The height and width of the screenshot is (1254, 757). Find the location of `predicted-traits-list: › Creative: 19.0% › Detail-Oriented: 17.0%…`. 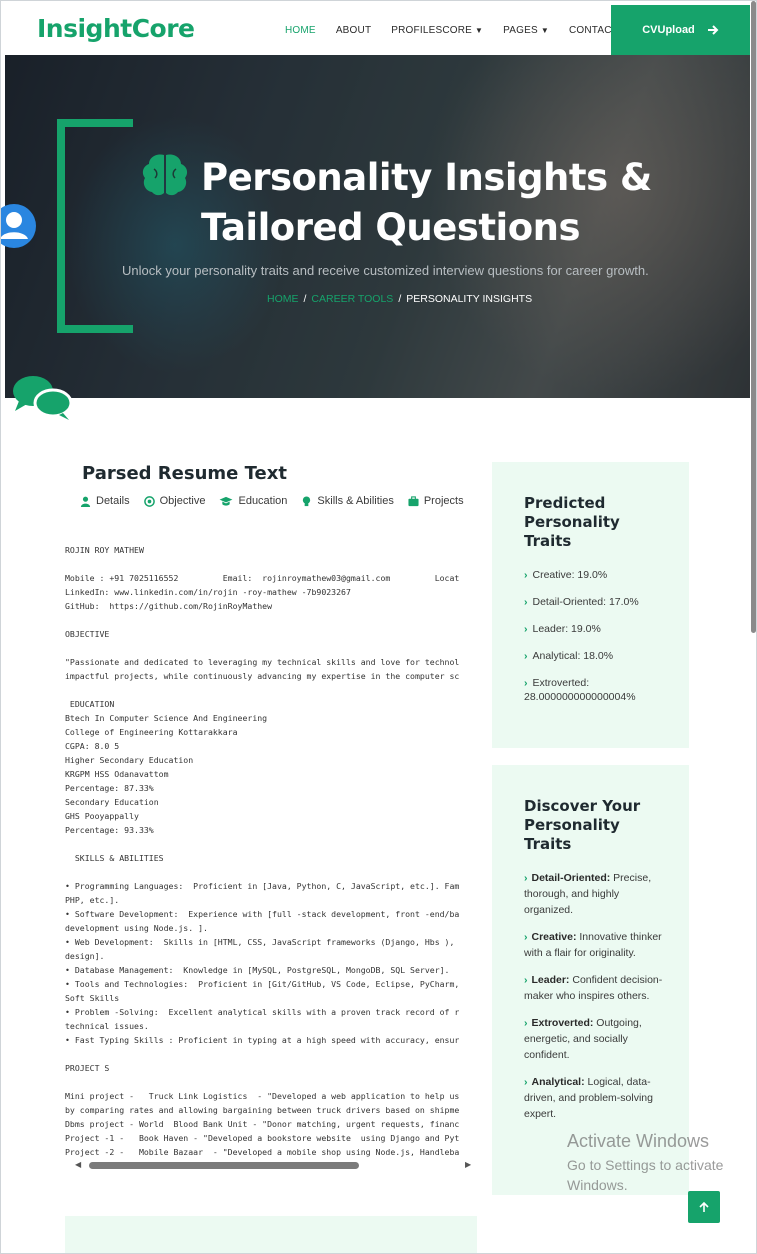

predicted-traits-list: › Creative: 19.0% › Detail-Oriented: 17.0%… is located at coordinates (599, 642).